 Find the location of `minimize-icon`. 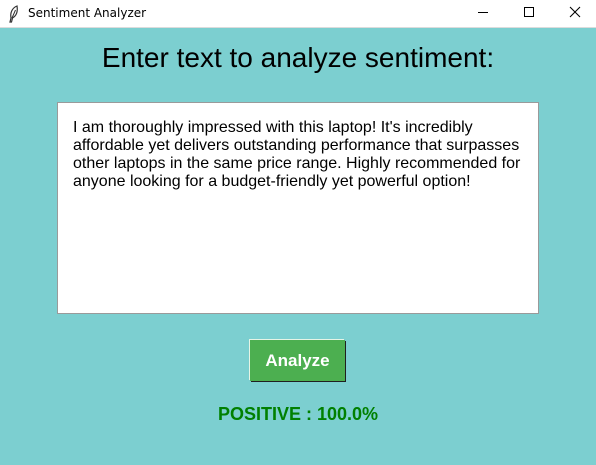

minimize-icon is located at coordinates (483, 14).